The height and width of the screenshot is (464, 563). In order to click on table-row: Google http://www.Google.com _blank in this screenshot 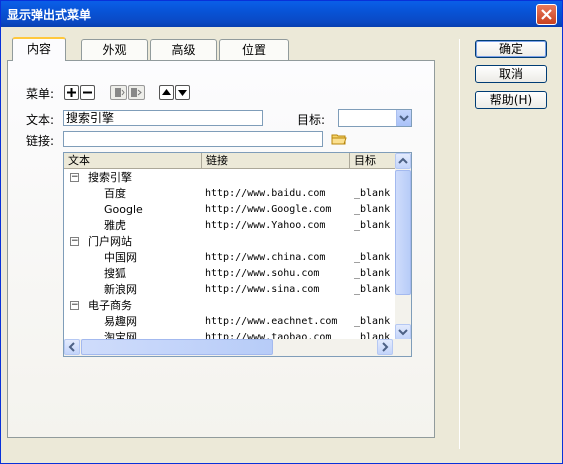, I will do `click(230, 210)`.